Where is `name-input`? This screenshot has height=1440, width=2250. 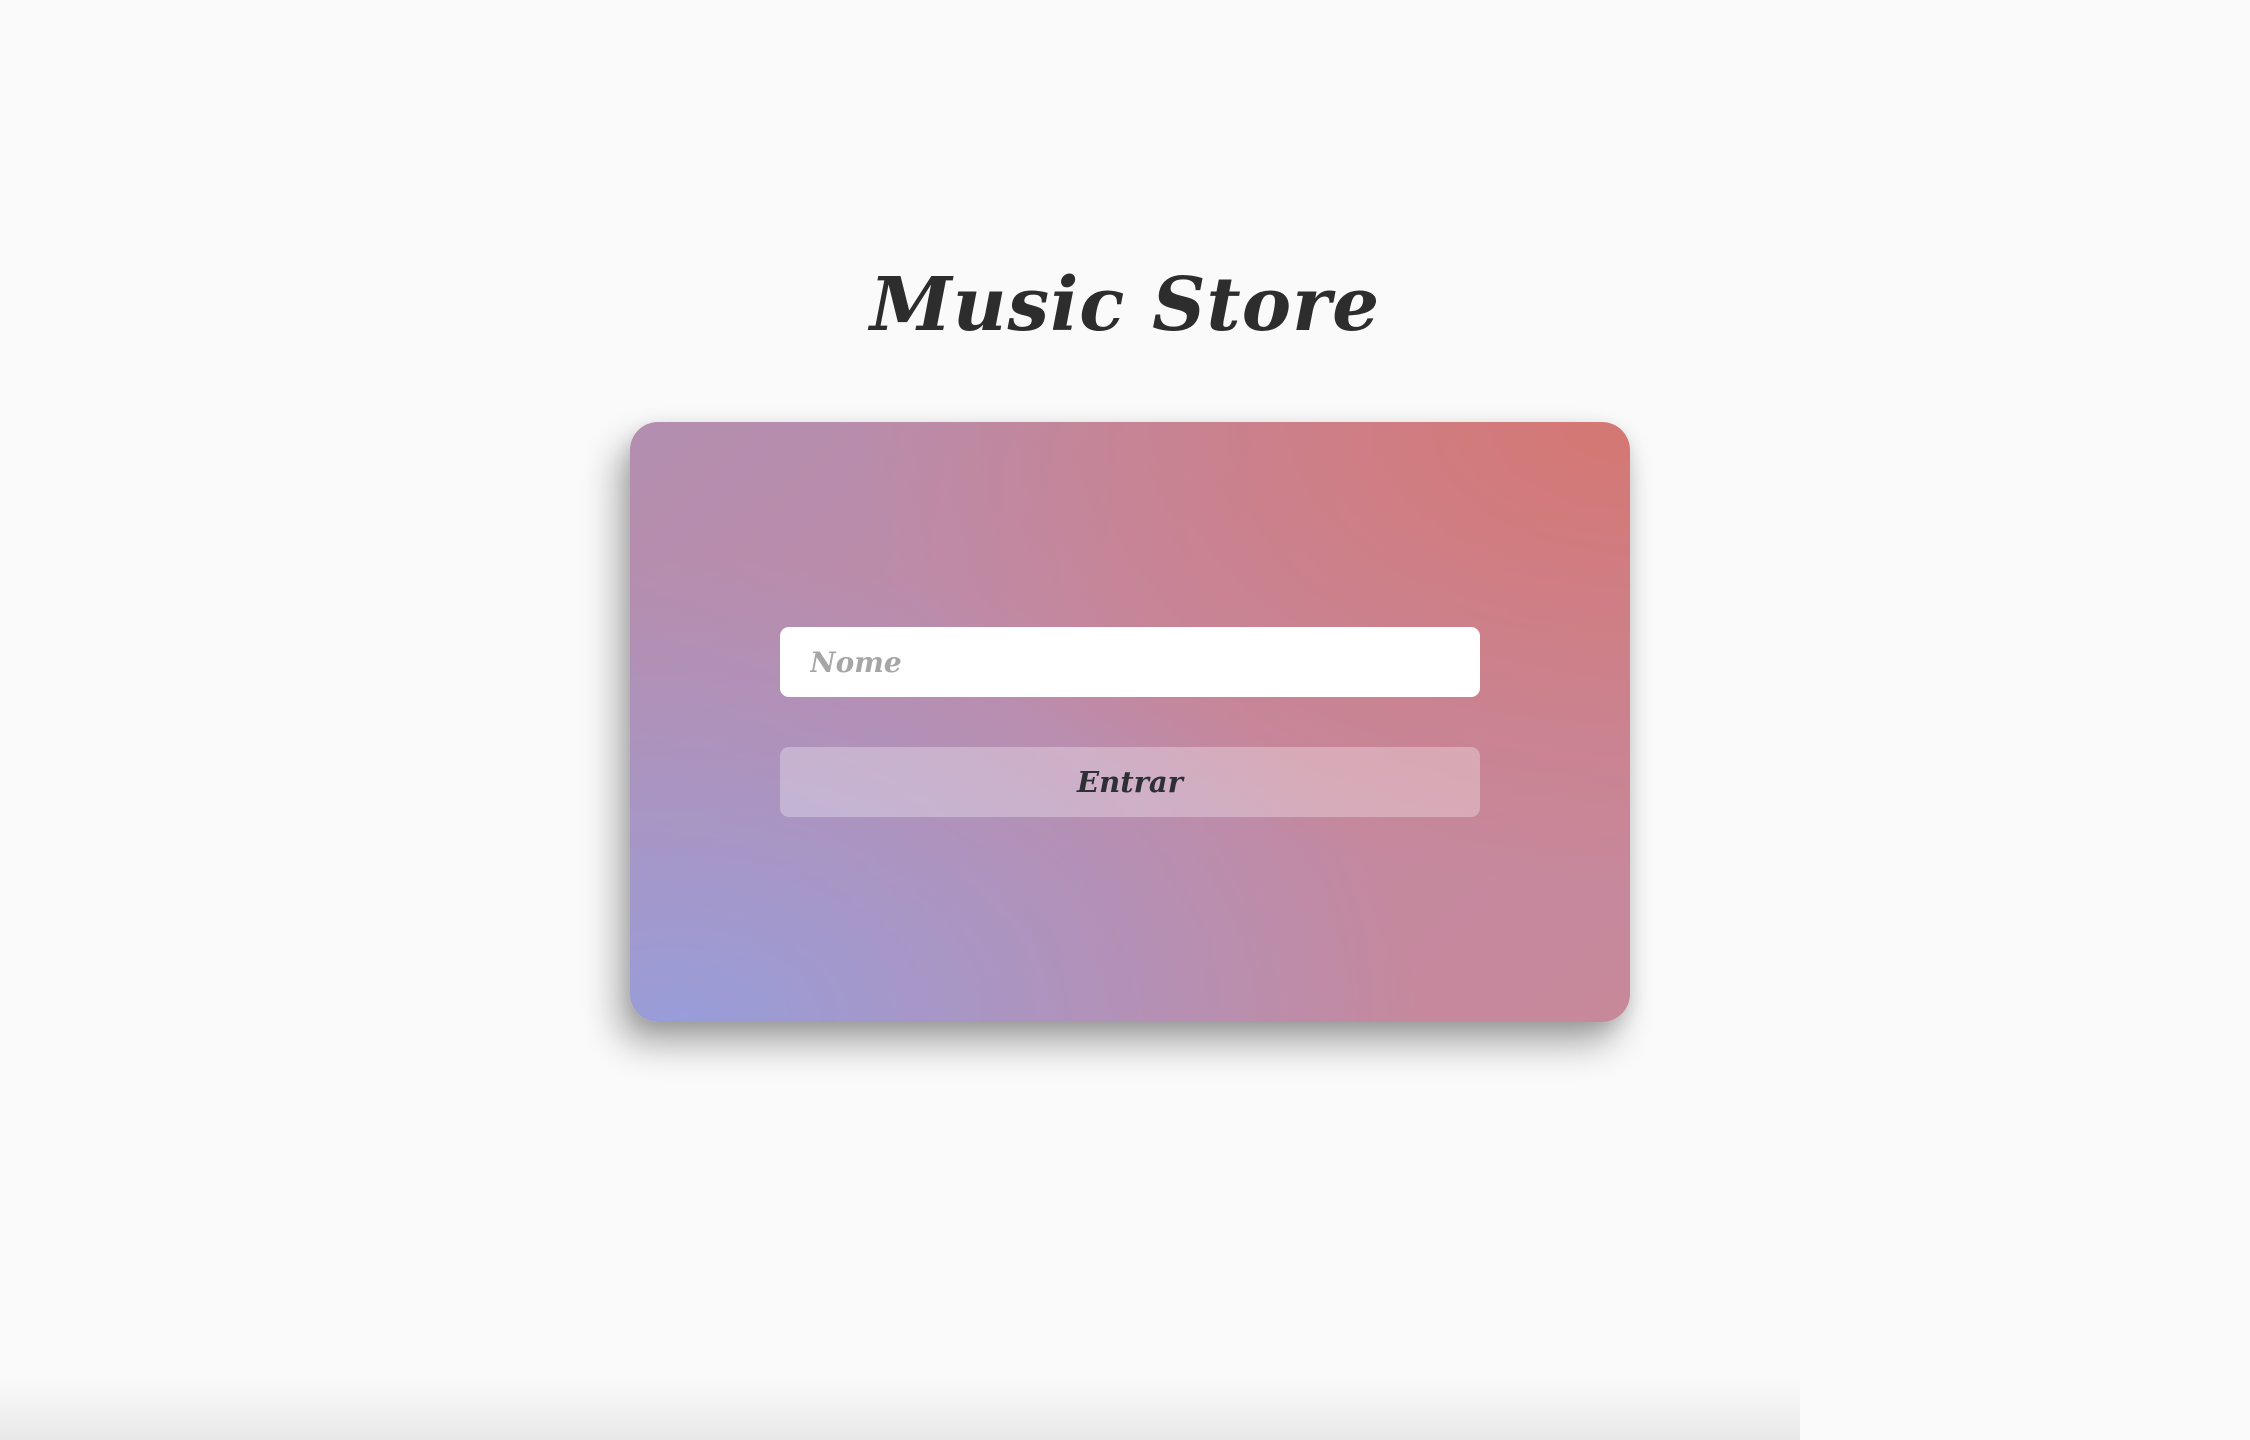
name-input is located at coordinates (1130, 662).